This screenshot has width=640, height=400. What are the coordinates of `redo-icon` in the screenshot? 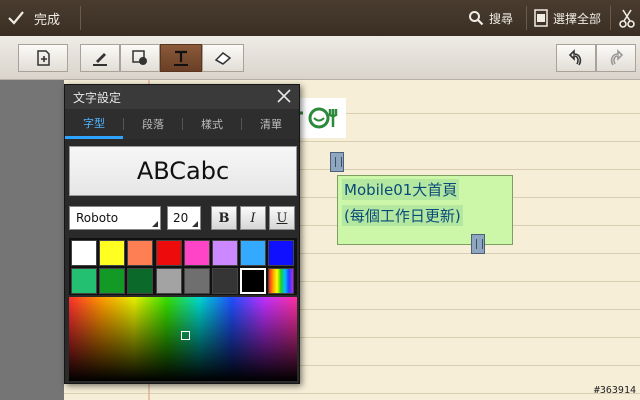 It's located at (617, 57).